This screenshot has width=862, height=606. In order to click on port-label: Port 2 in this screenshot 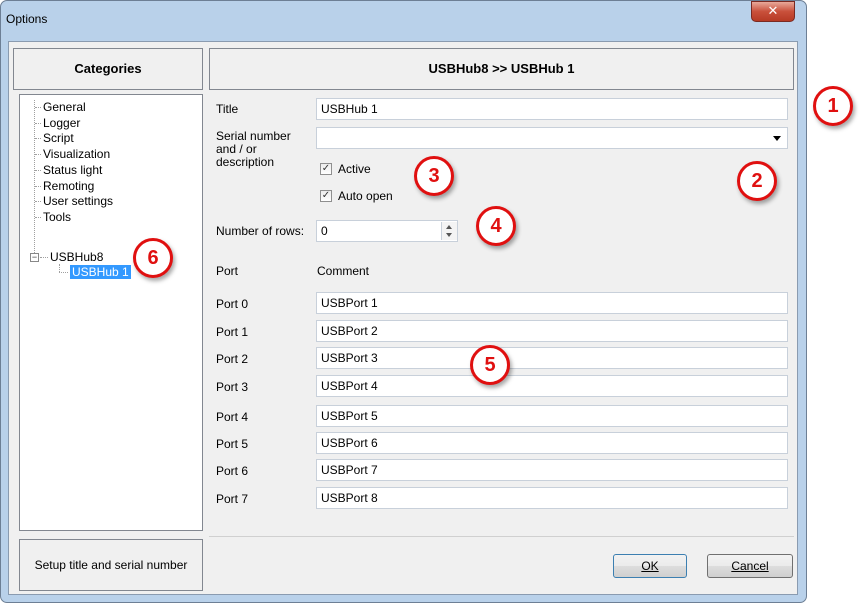, I will do `click(232, 359)`.